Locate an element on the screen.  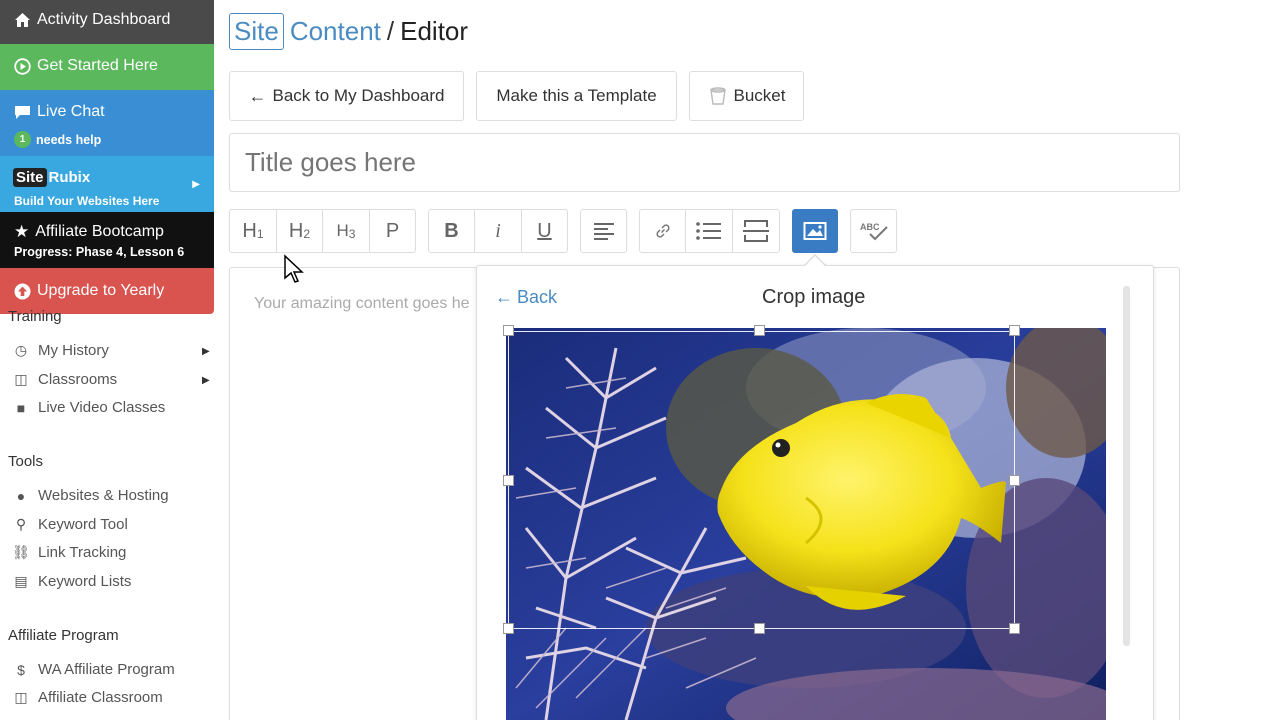
horizontal-rule-button is located at coordinates (756, 231).